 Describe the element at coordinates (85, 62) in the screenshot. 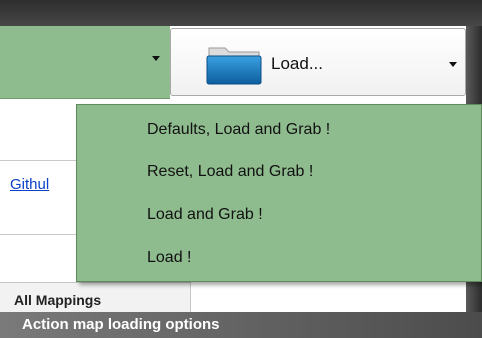

I see `action-combo-box` at that location.